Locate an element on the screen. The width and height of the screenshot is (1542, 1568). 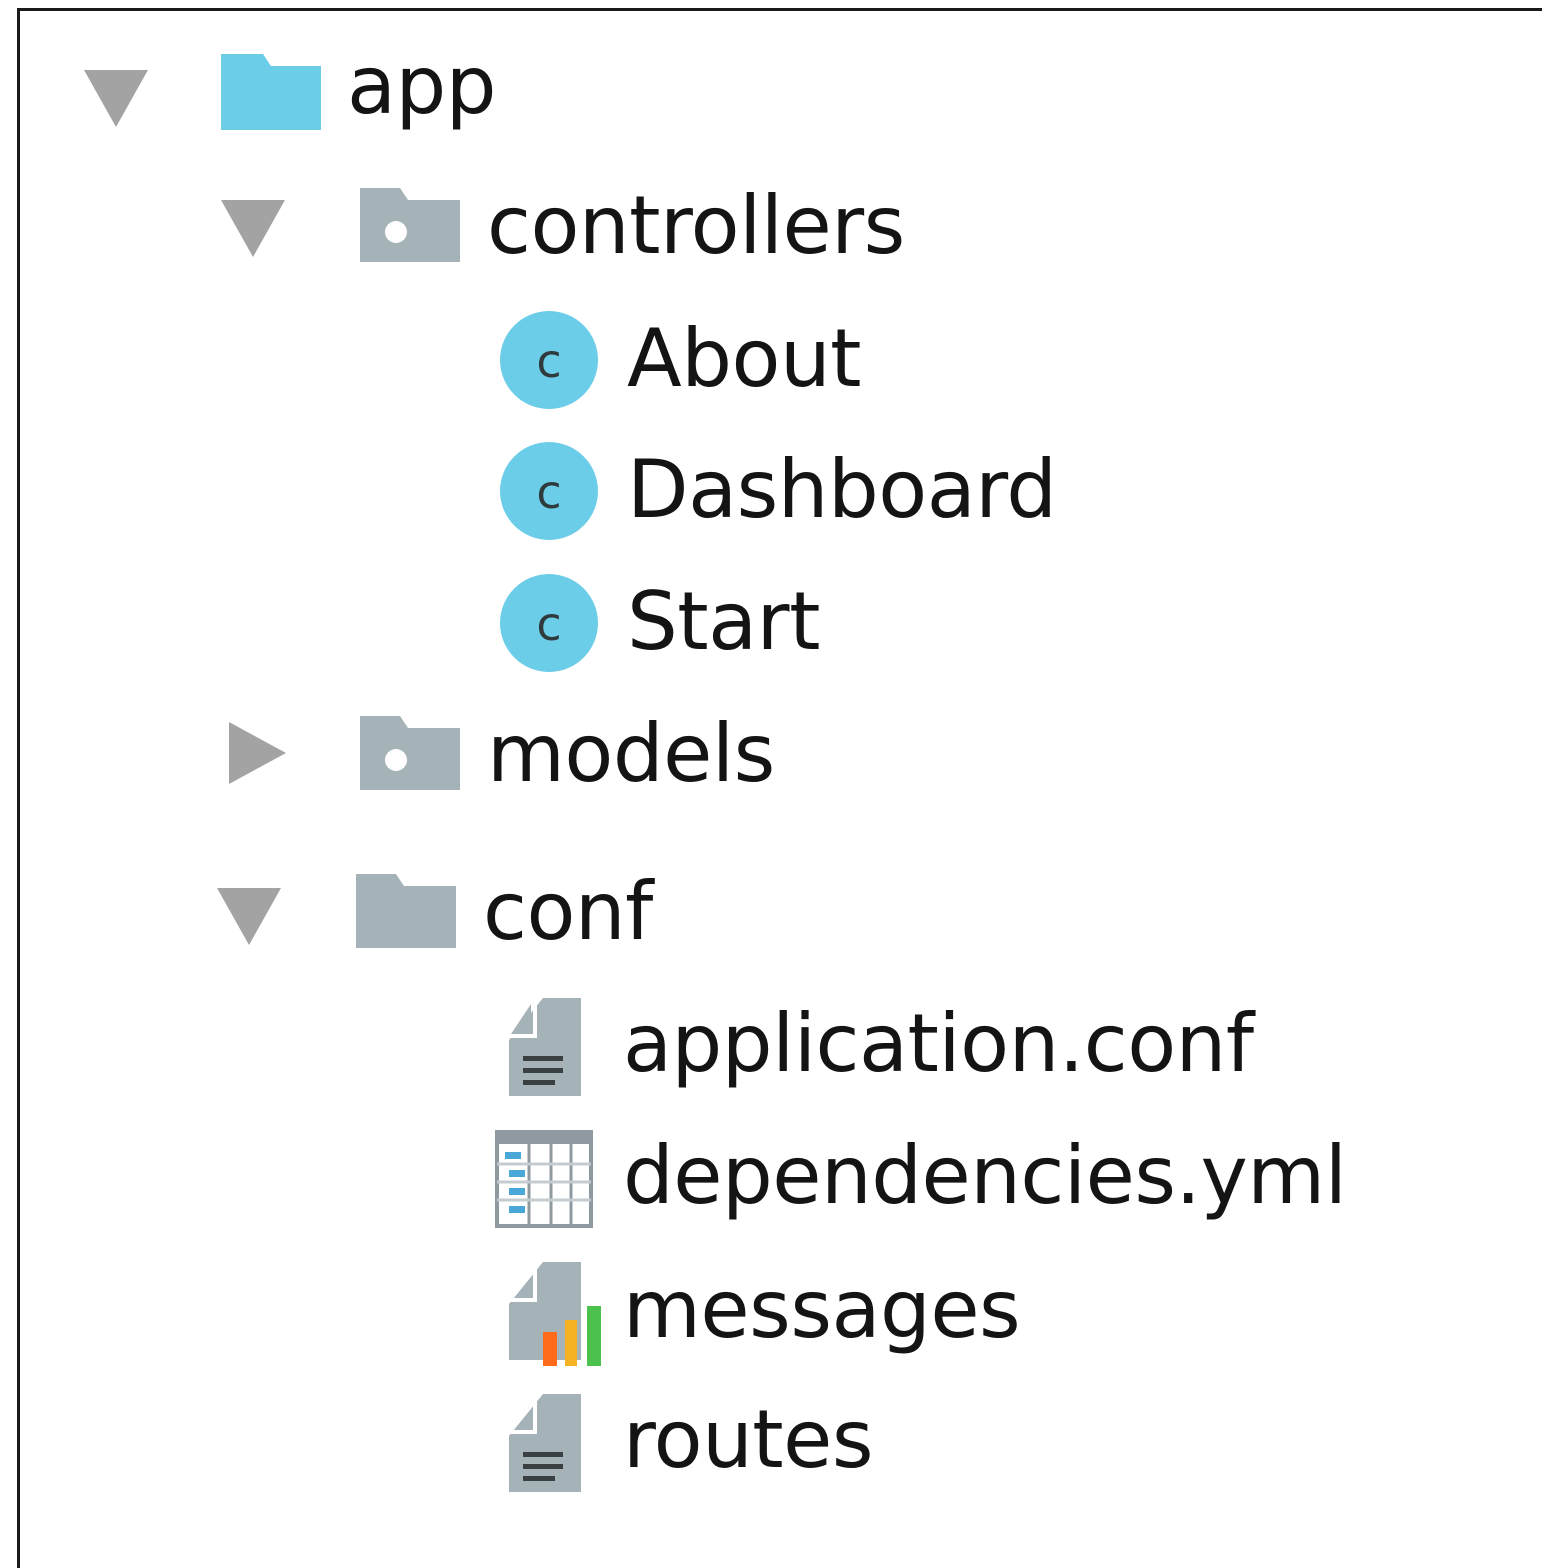
tree-node-label: Dashboard is located at coordinates (842, 489).